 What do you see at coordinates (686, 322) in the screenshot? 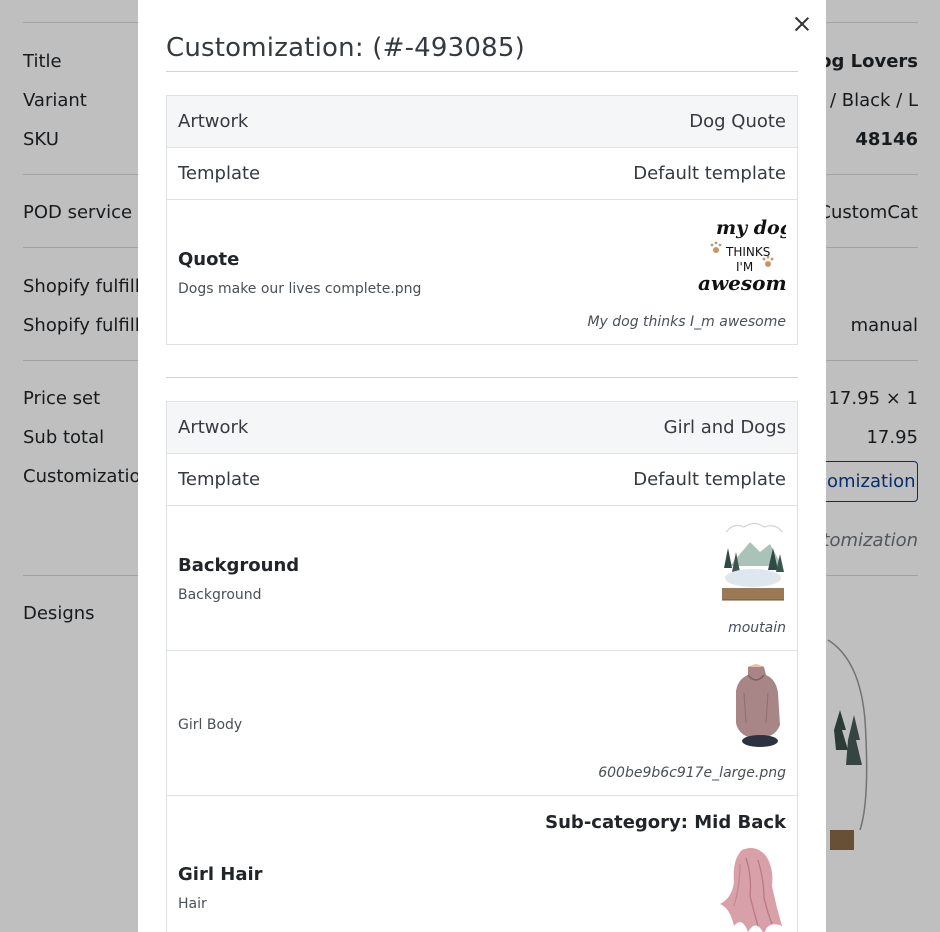
I see `layer-caption: My dog thinks I_m awesome` at bounding box center [686, 322].